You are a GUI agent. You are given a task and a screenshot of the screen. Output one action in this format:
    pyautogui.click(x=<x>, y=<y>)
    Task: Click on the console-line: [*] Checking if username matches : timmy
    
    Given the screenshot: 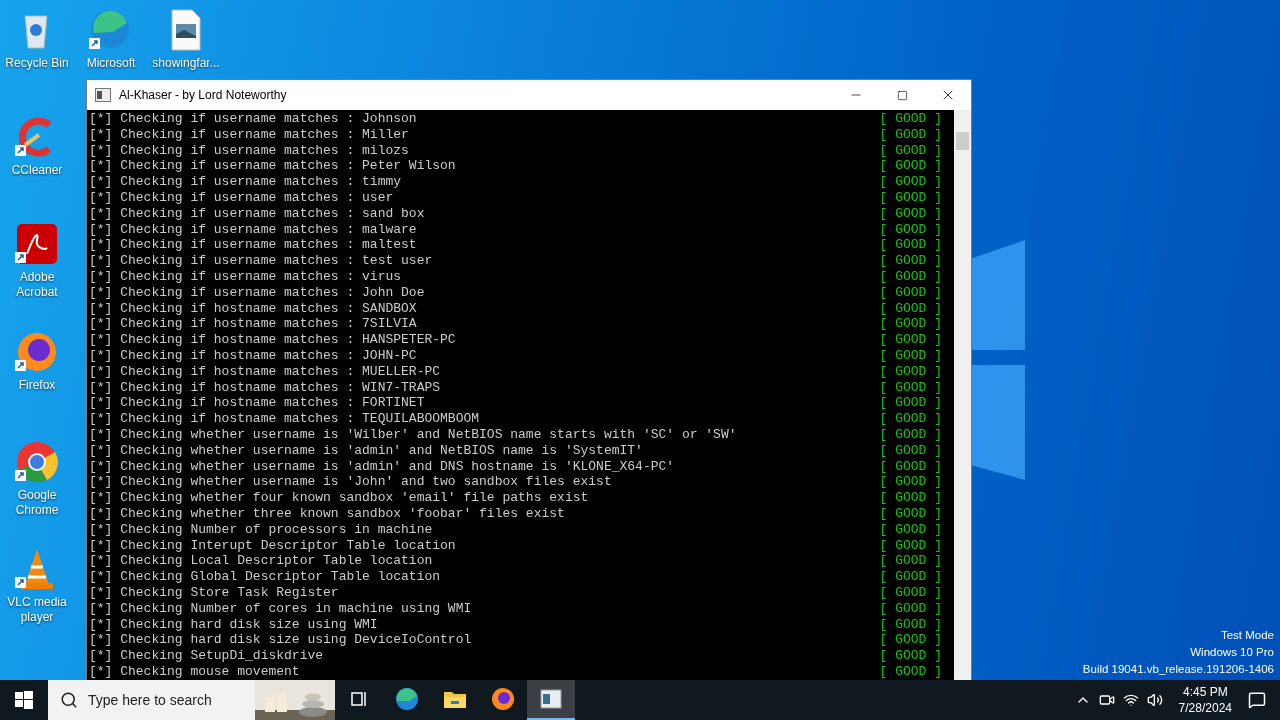 What is the action you would take?
    pyautogui.click(x=245, y=182)
    